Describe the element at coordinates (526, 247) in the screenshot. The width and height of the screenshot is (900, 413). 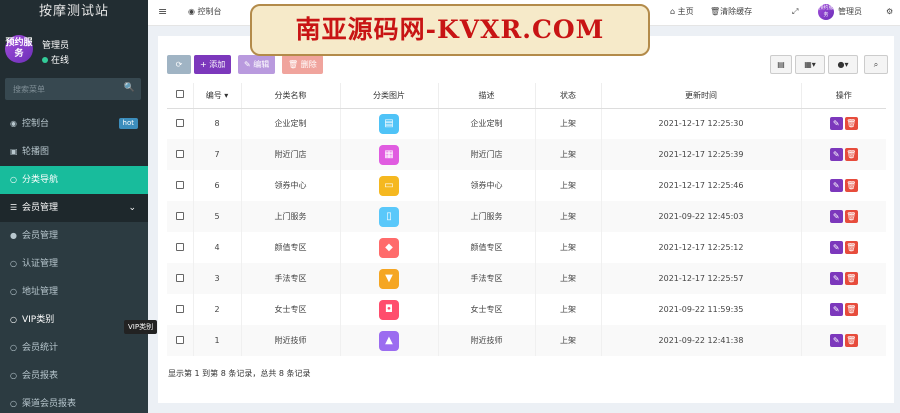
I see `table-row: 4 颜值专区 ◆ 颜值专区 上架 2021-12-17 12:25:12 ✎ 🗑` at that location.